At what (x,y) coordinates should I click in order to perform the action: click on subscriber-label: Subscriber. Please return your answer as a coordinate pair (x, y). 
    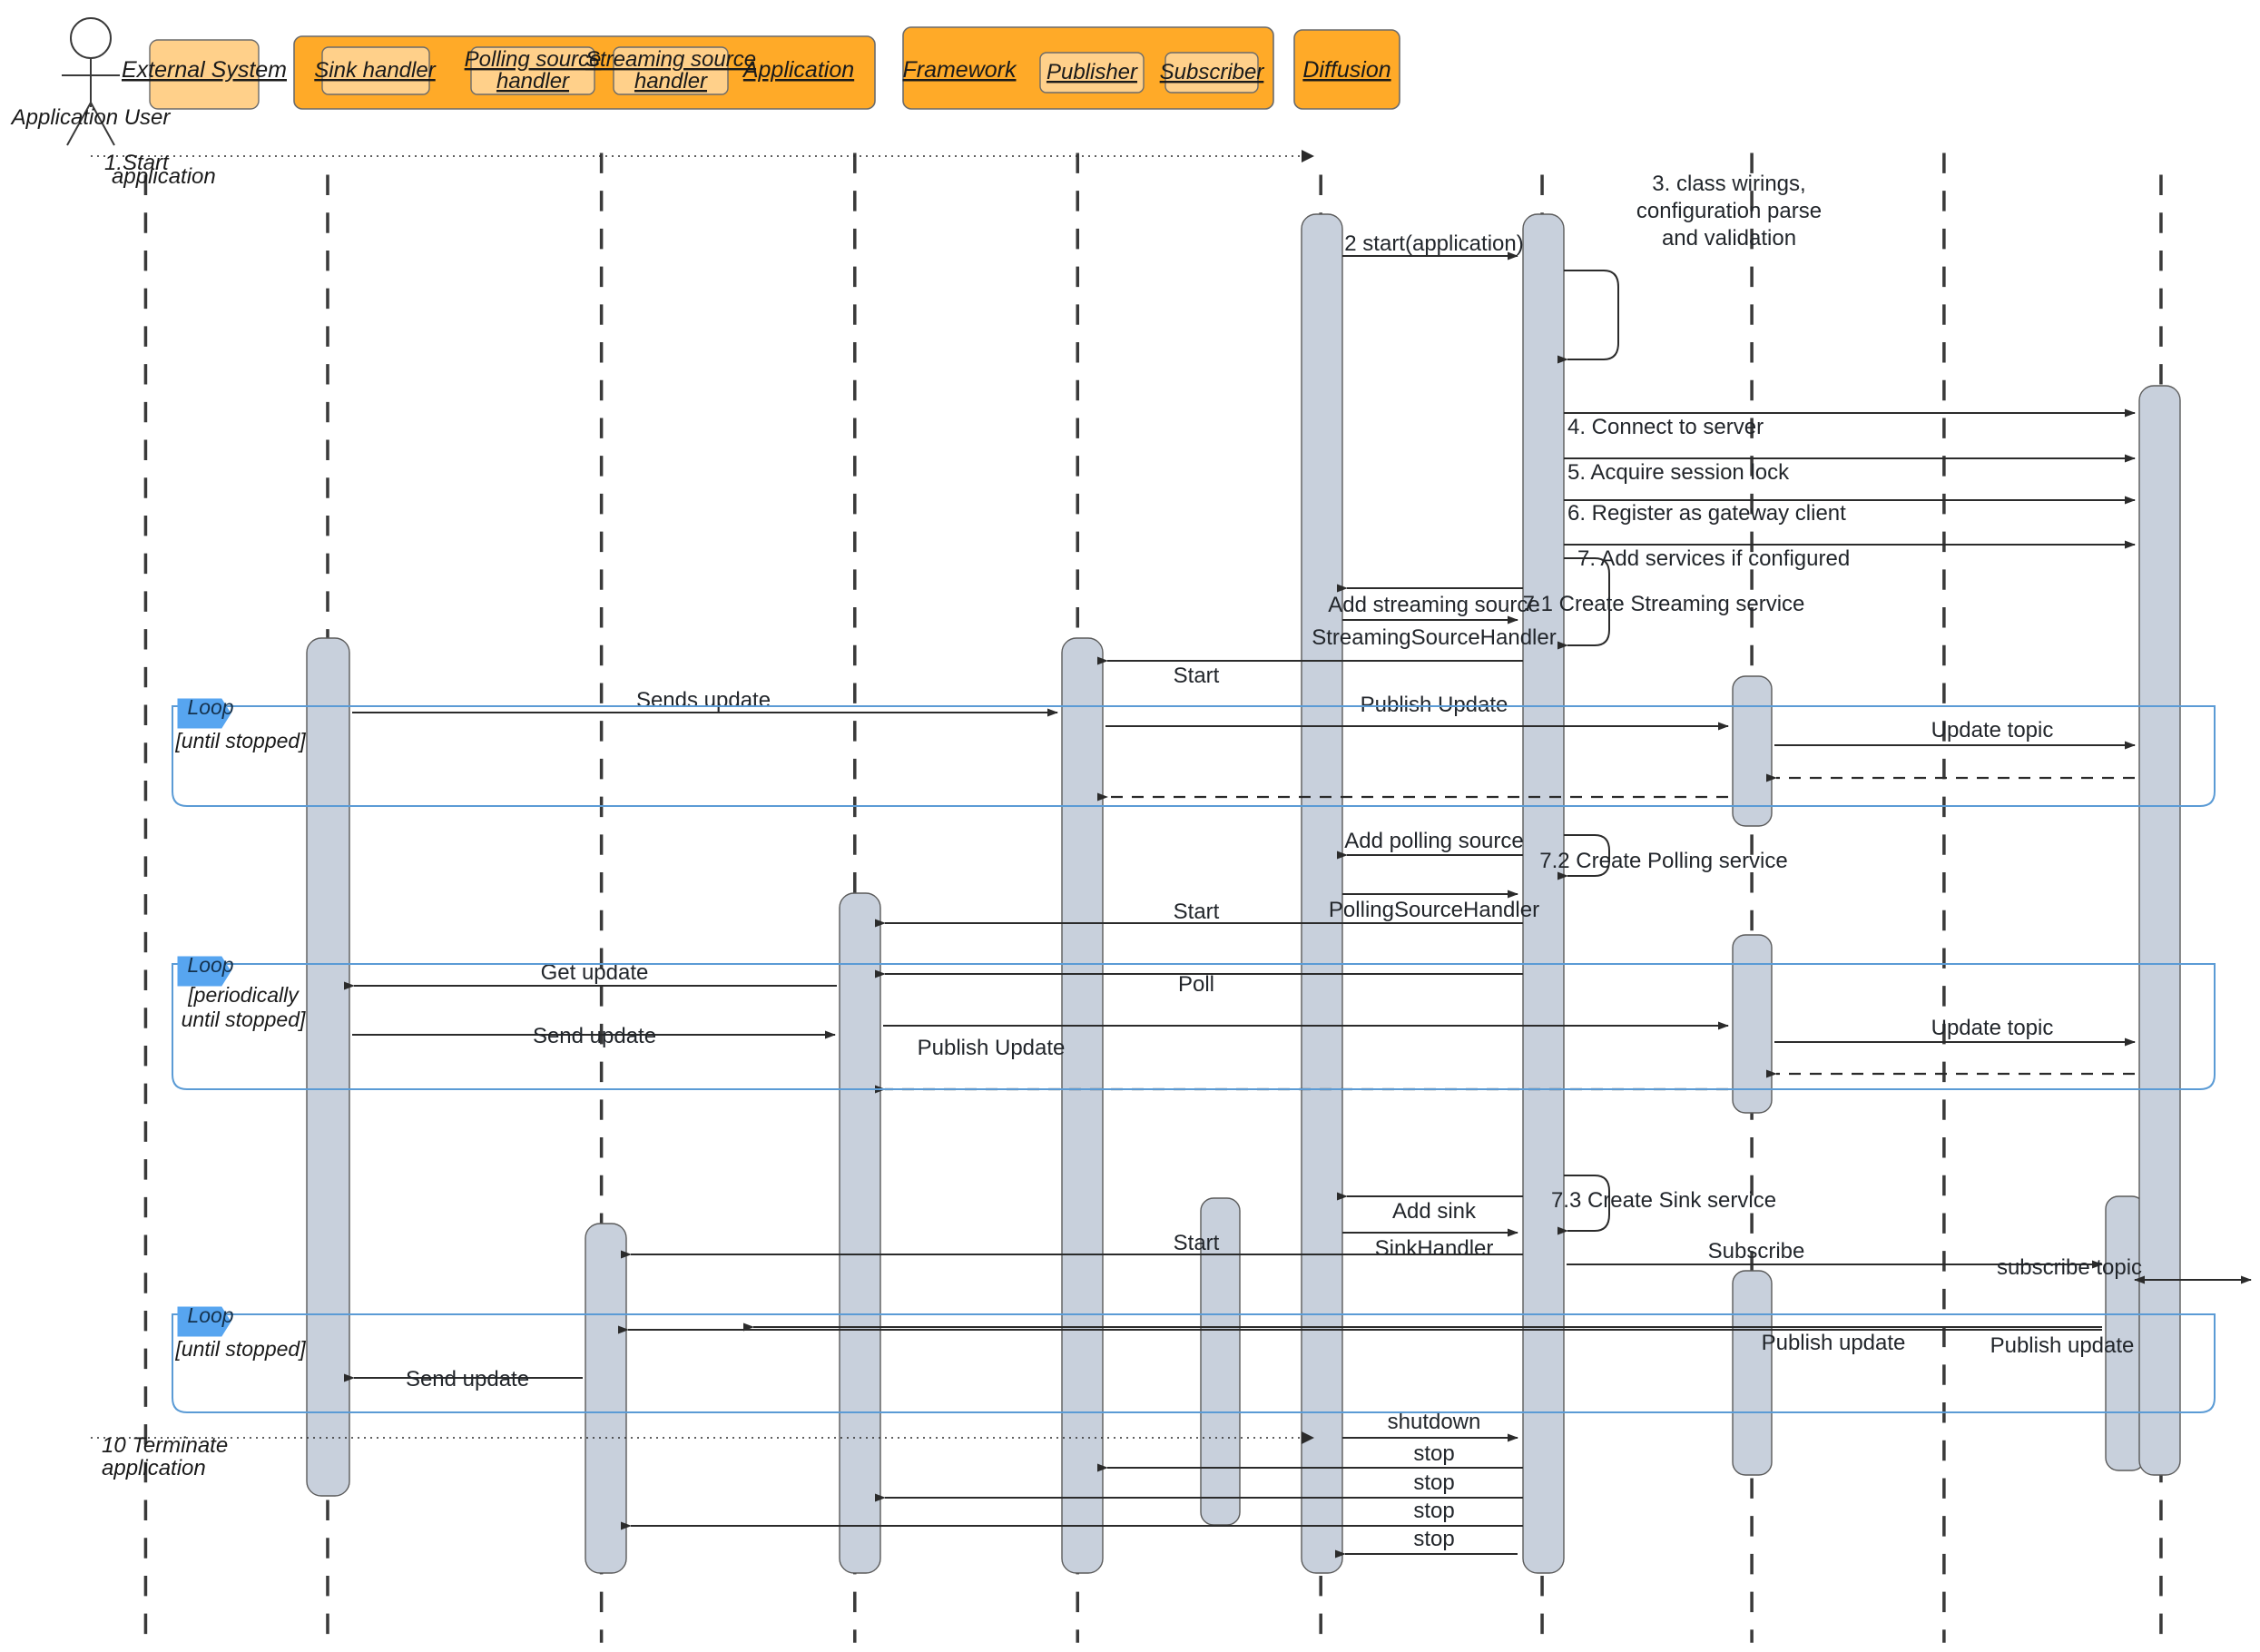
    Looking at the image, I should click on (1212, 72).